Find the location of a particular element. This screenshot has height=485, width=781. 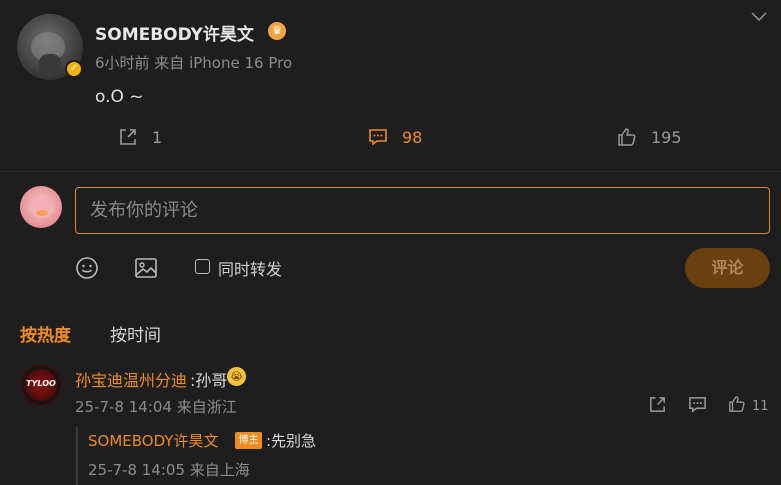

tab-sort-hot: 按热度 is located at coordinates (45, 333).